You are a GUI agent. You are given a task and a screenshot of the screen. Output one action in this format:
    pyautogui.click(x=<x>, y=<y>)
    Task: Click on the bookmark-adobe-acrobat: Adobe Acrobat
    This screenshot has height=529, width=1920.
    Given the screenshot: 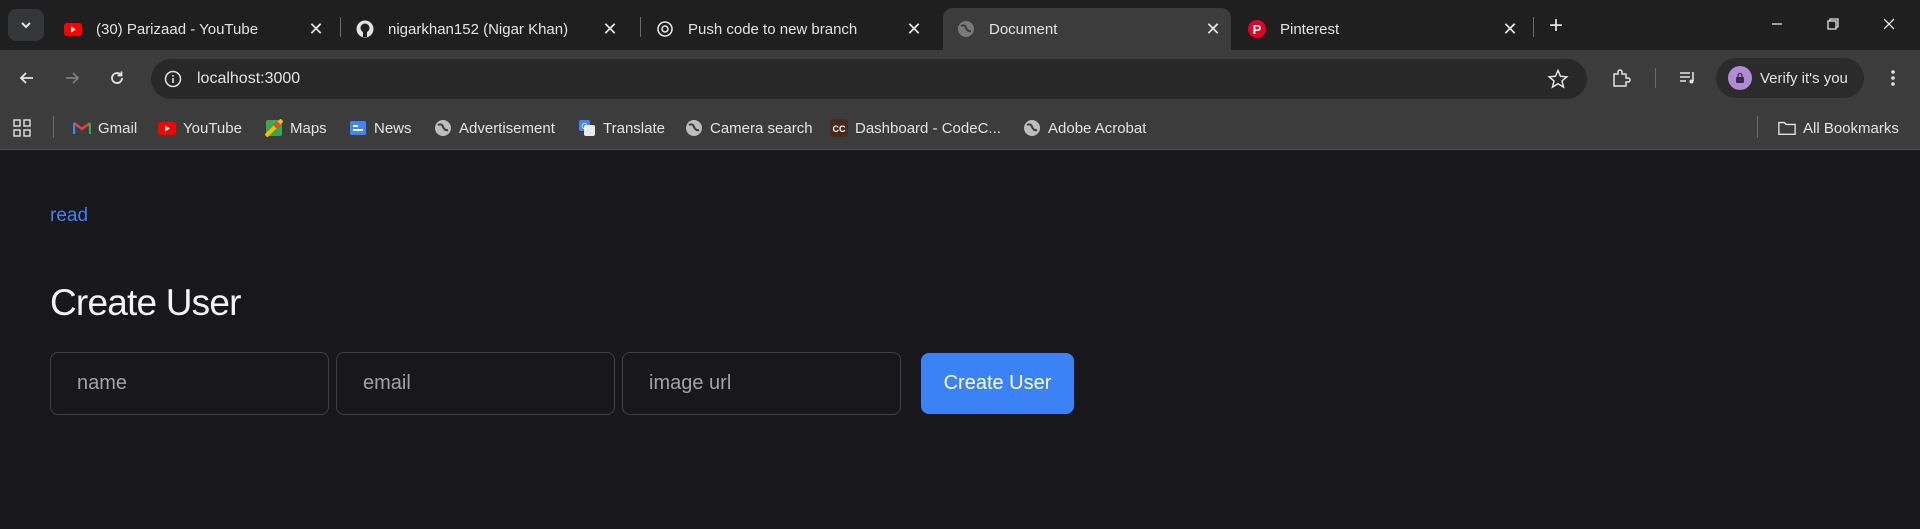 What is the action you would take?
    pyautogui.click(x=1084, y=128)
    